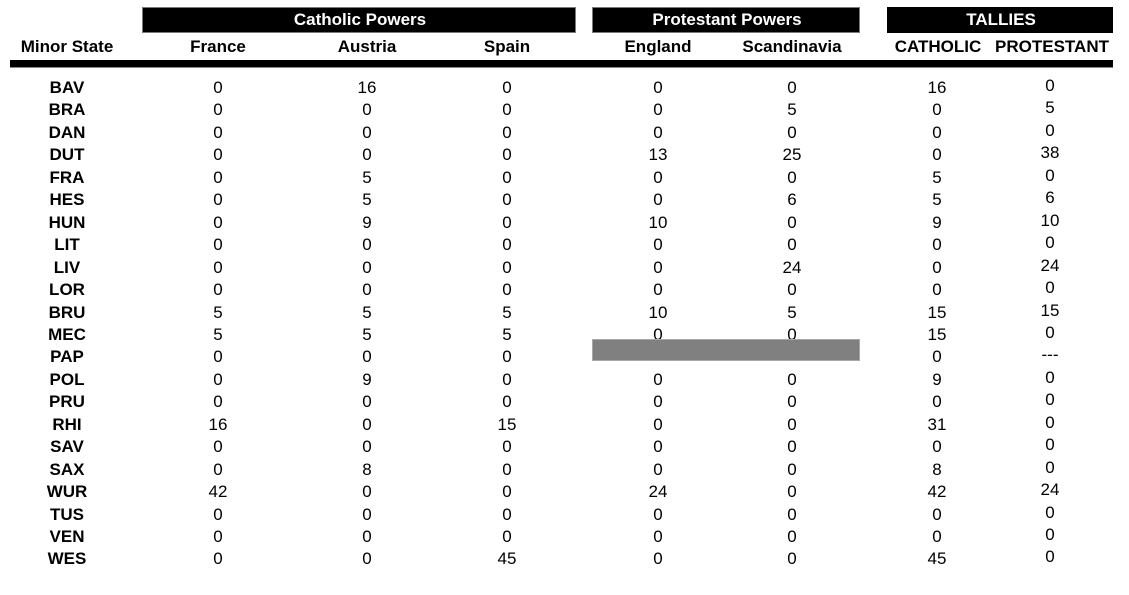  What do you see at coordinates (564, 446) in the screenshot?
I see `table-row: SAV 0 0 0 0 0 0 0` at bounding box center [564, 446].